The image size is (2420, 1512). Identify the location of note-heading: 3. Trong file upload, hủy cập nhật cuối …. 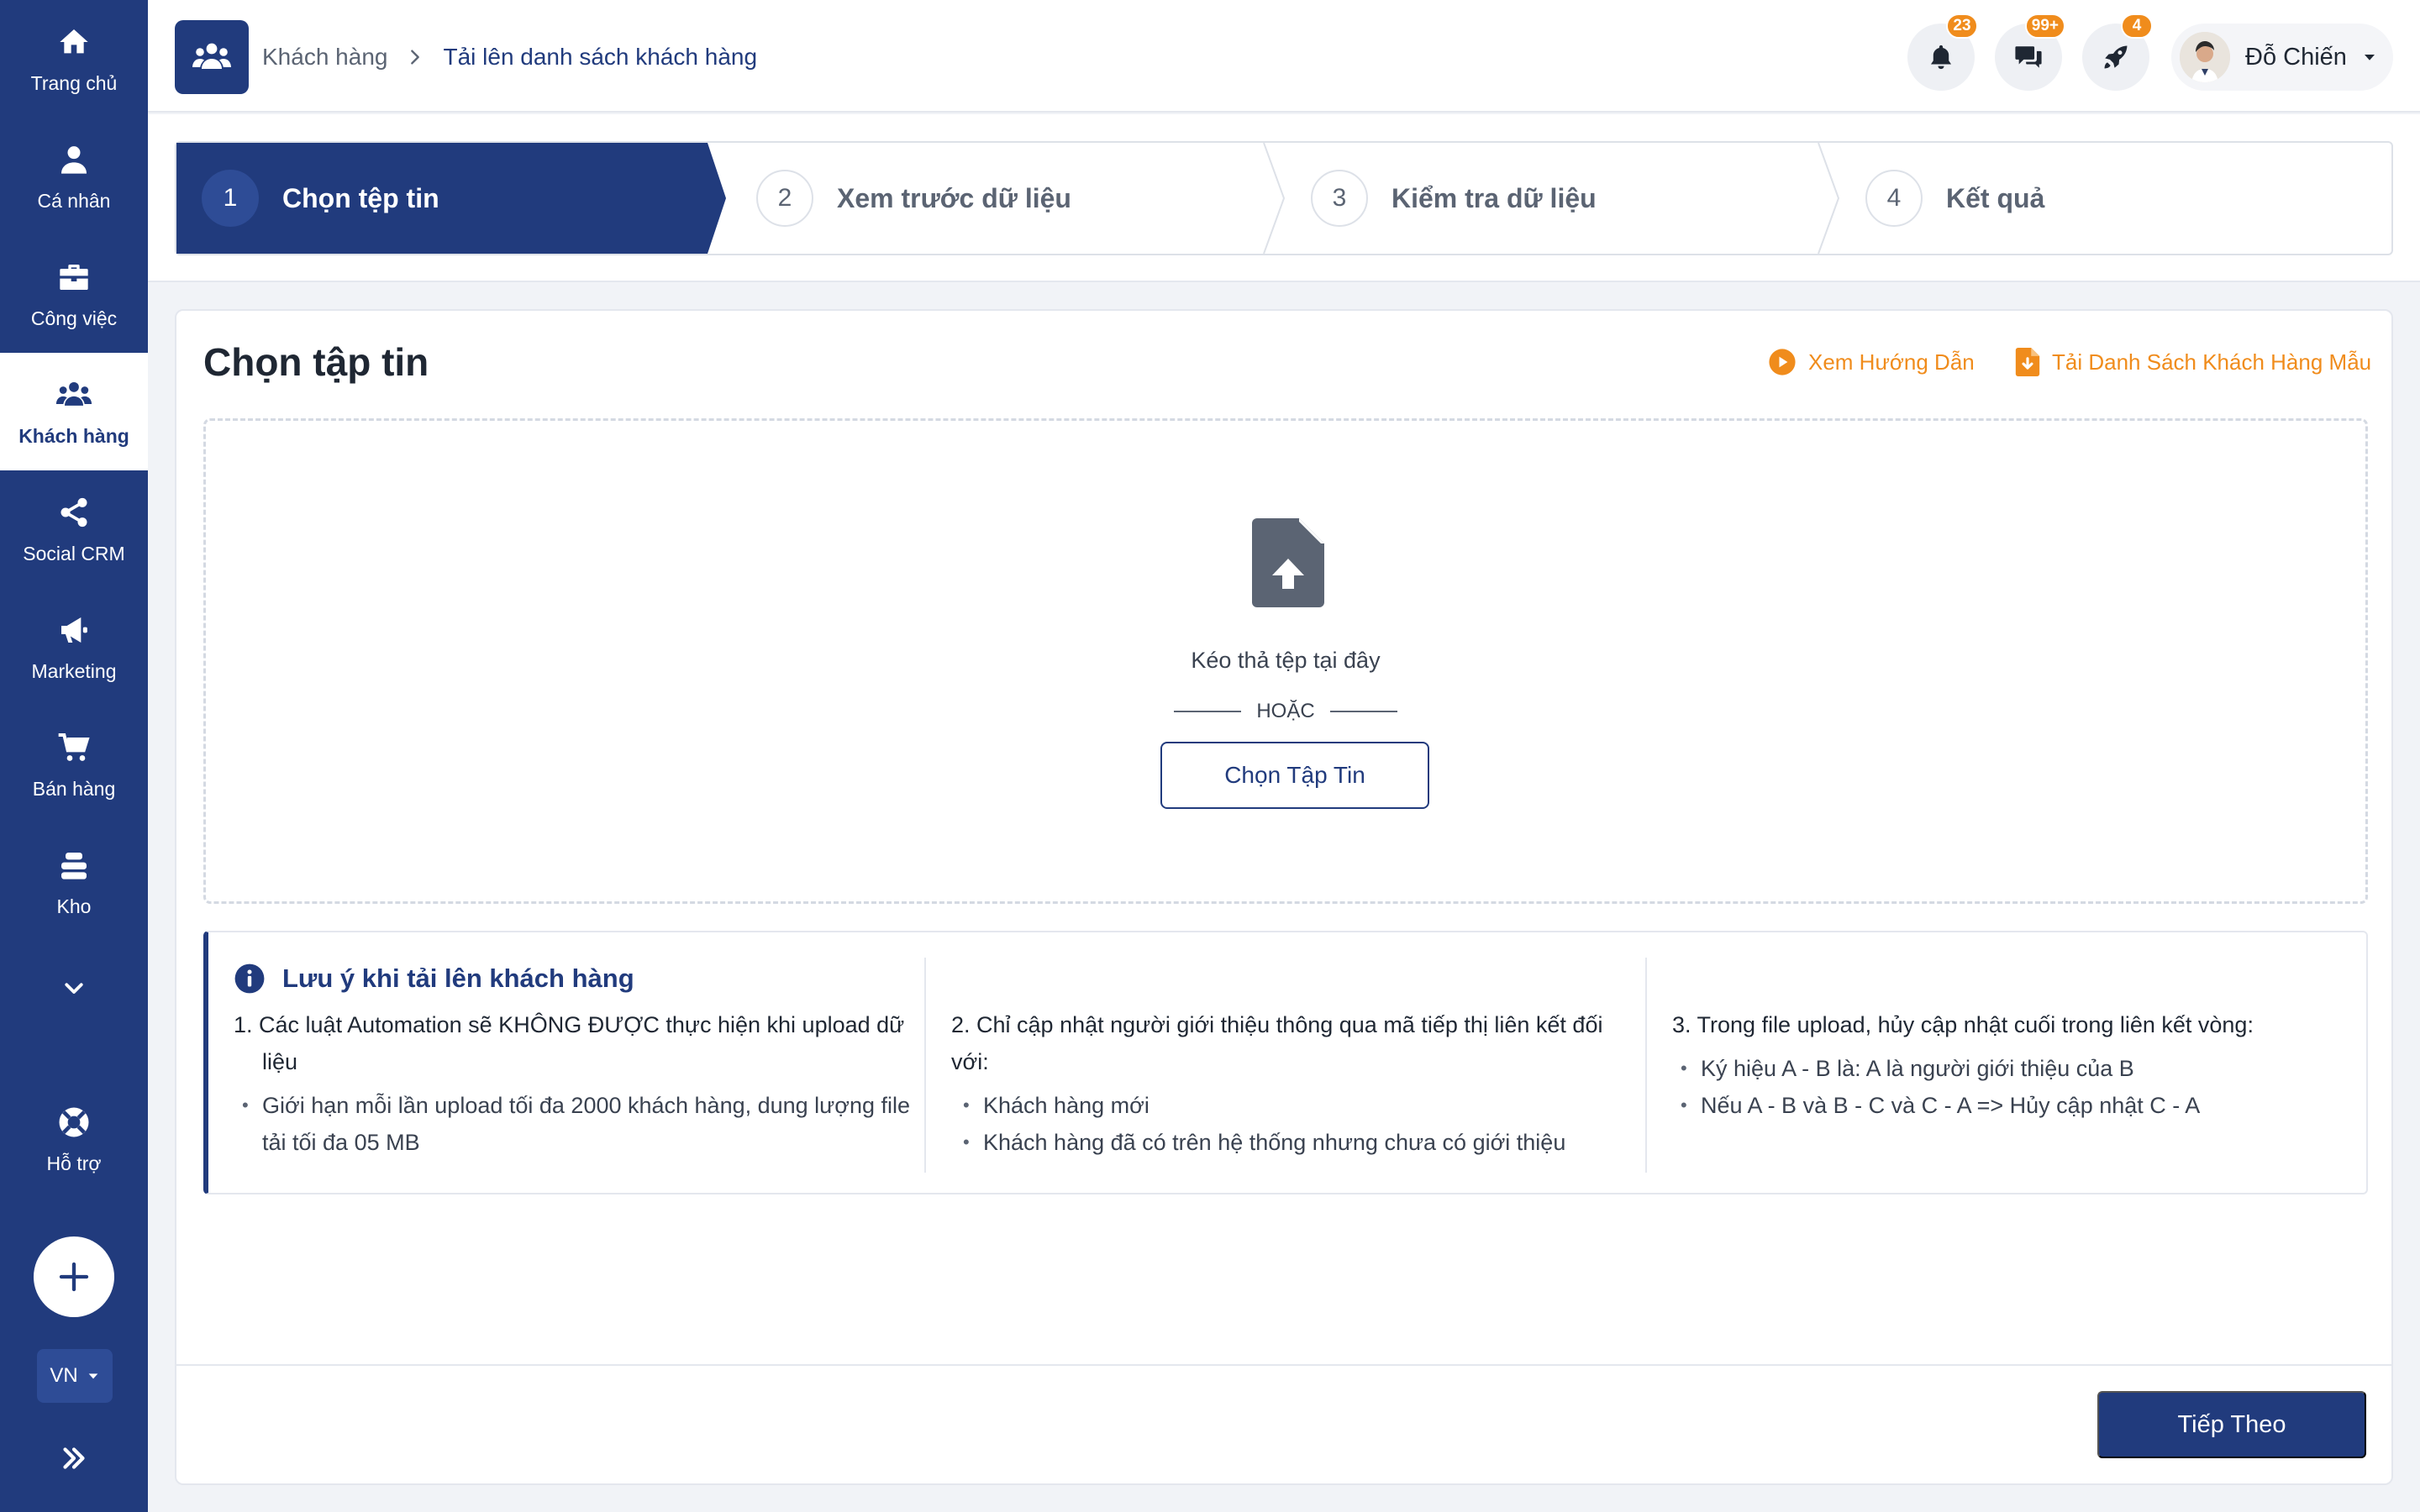
(1963, 1024).